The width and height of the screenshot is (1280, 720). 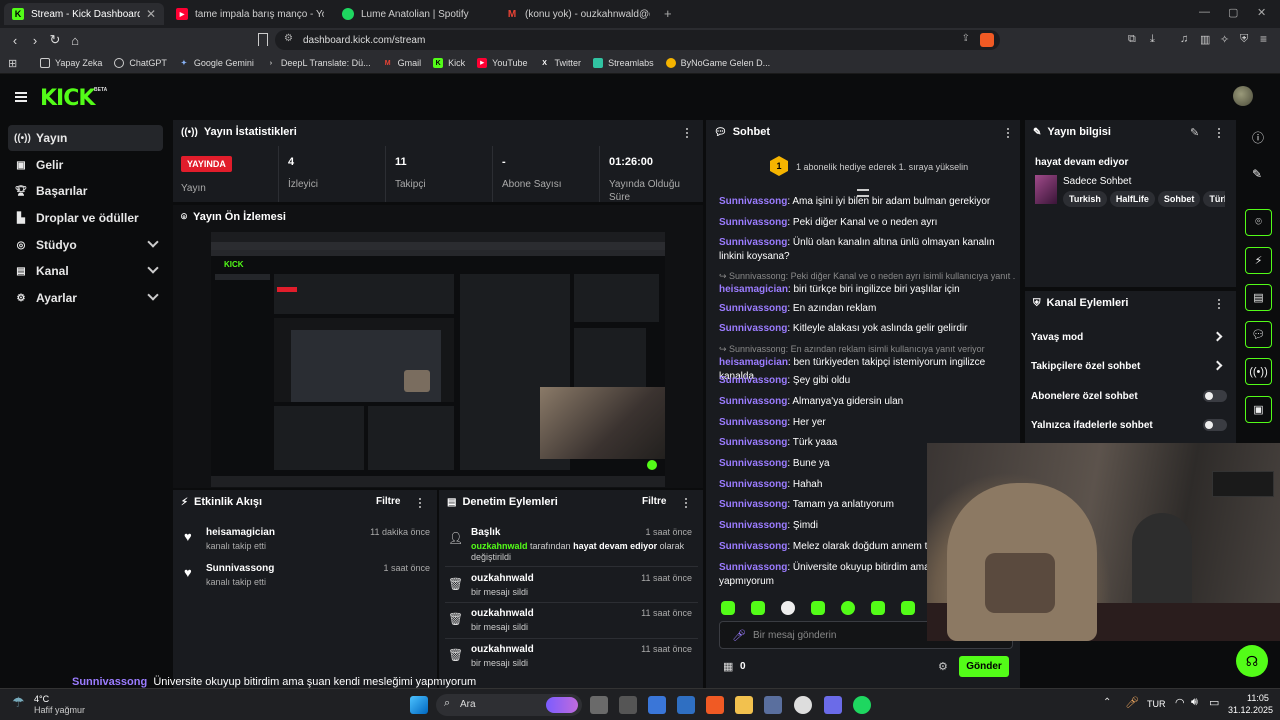 I want to click on send-button: Gönder, so click(x=984, y=666).